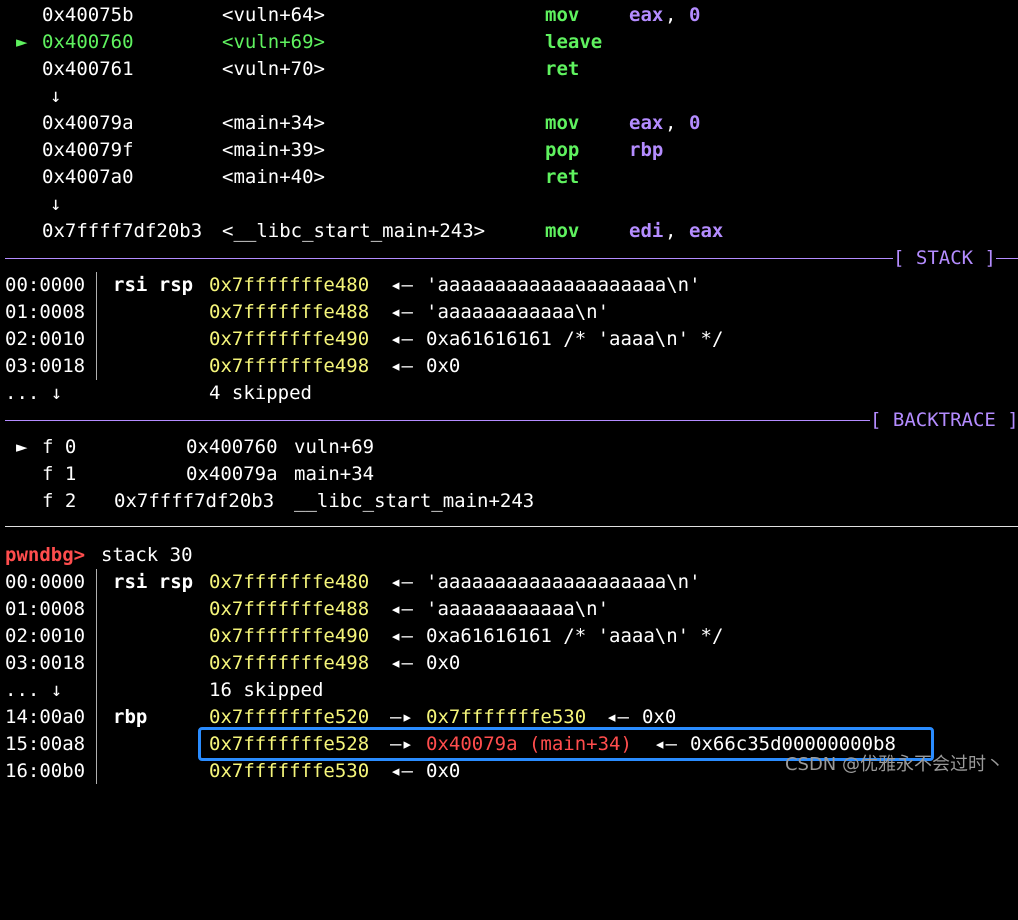  What do you see at coordinates (45, 582) in the screenshot?
I see `stack-offset: 00:0000` at bounding box center [45, 582].